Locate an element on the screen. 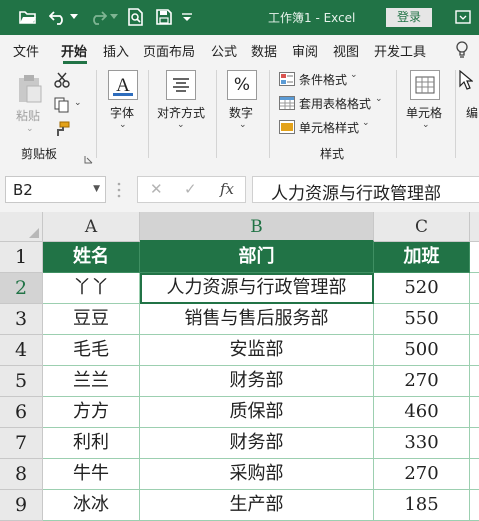  cell-c2: 520 is located at coordinates (422, 288).